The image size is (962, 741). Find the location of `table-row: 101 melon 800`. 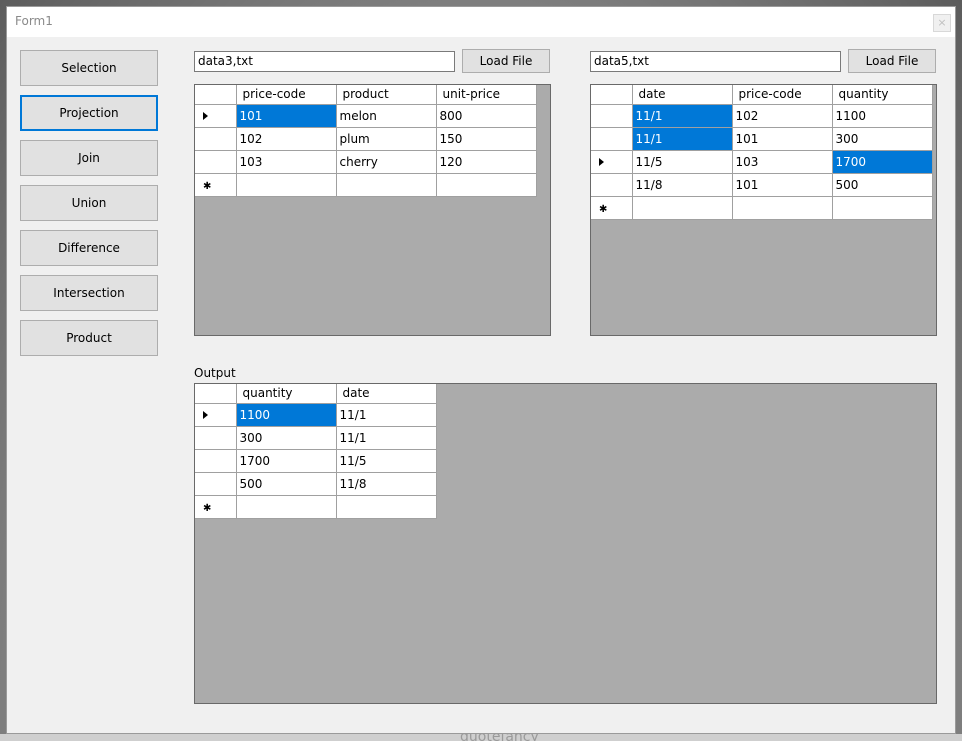

table-row: 101 melon 800 is located at coordinates (366, 116).